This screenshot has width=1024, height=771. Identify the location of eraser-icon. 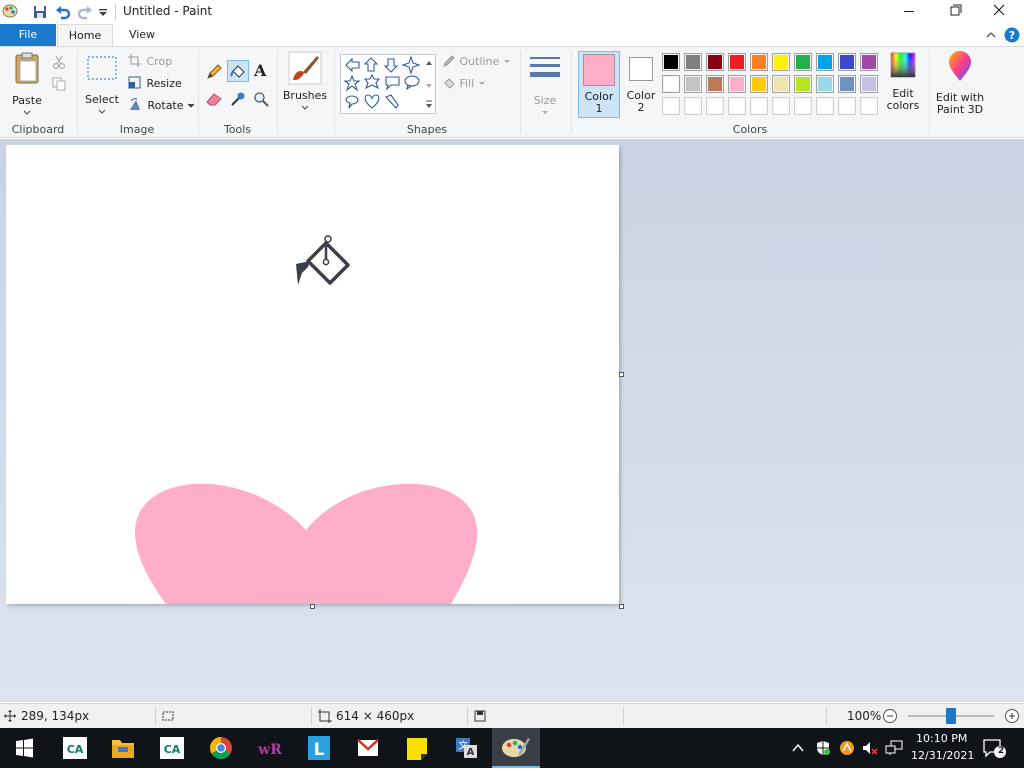
(214, 99).